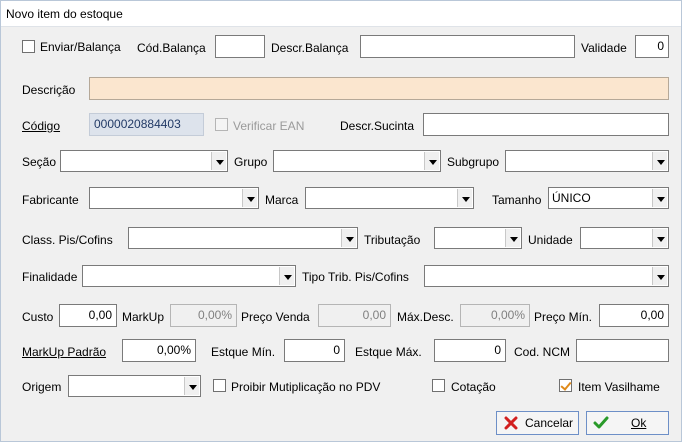 This screenshot has width=682, height=442. I want to click on class-pis-cofins-label: Class. Pis/Cofins, so click(67, 240).